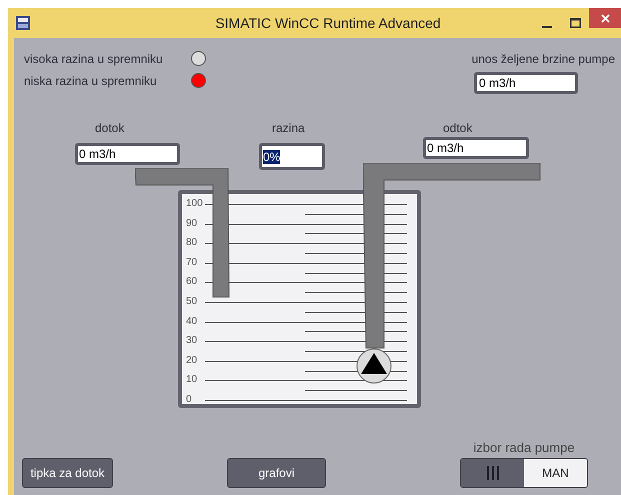  Describe the element at coordinates (555, 473) in the screenshot. I see `mode-option: MAN` at that location.